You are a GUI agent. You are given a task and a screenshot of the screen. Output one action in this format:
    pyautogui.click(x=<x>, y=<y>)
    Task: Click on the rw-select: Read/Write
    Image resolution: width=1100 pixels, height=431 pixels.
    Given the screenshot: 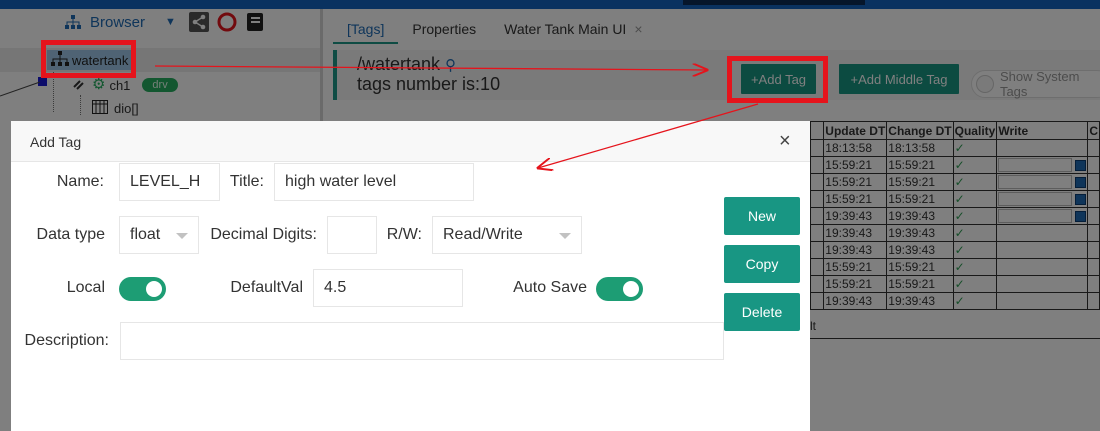 What is the action you would take?
    pyautogui.click(x=507, y=235)
    